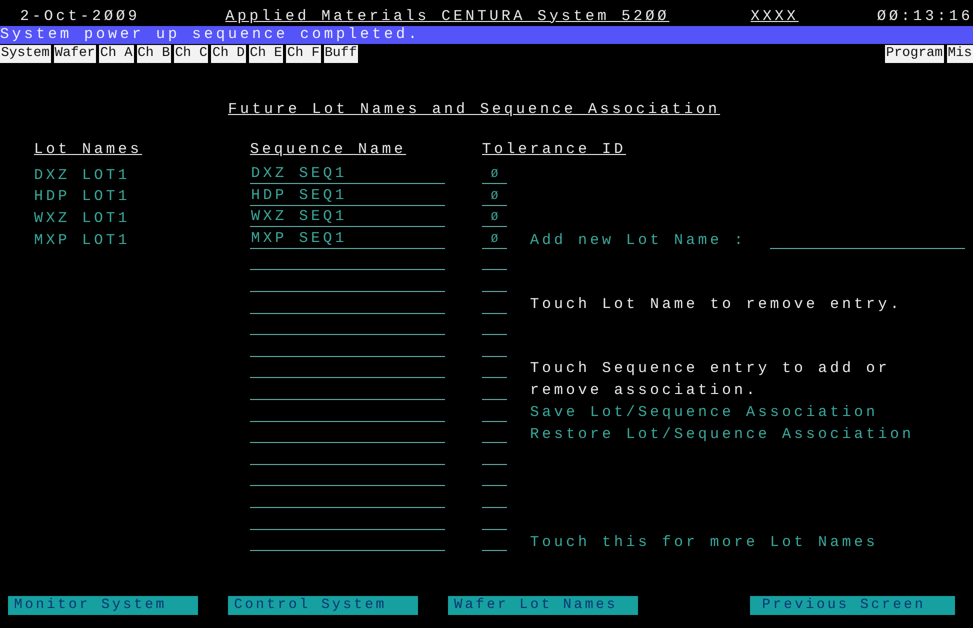 Image resolution: width=973 pixels, height=628 pixels. Describe the element at coordinates (142, 241) in the screenshot. I see `lot-name: MXP LOT1` at that location.